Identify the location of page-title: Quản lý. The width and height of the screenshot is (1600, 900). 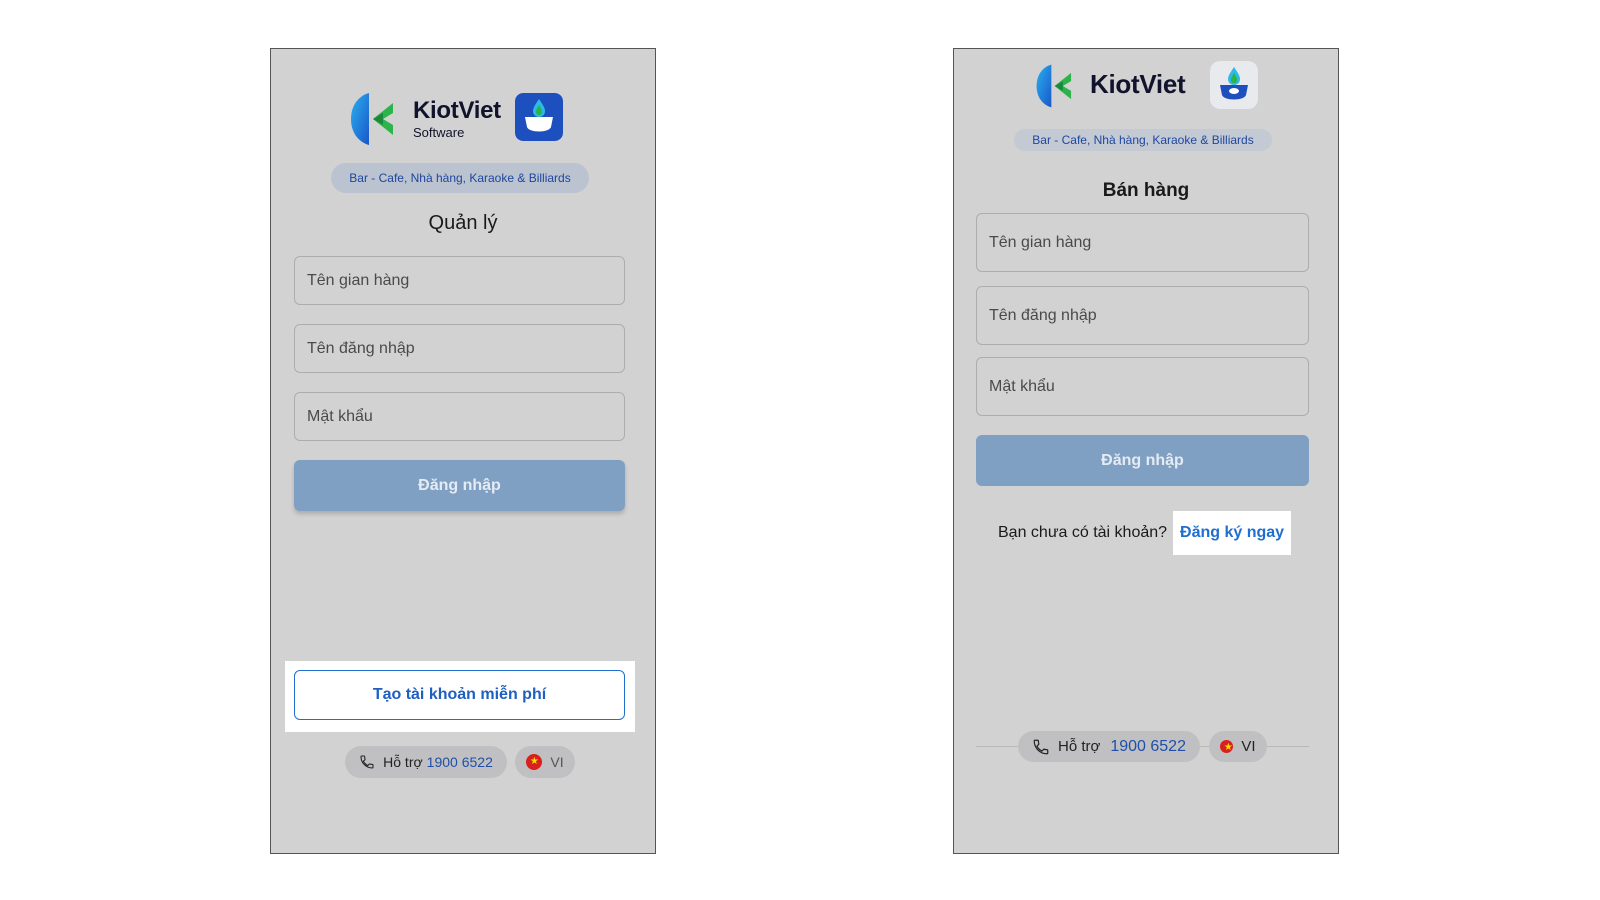
(463, 223).